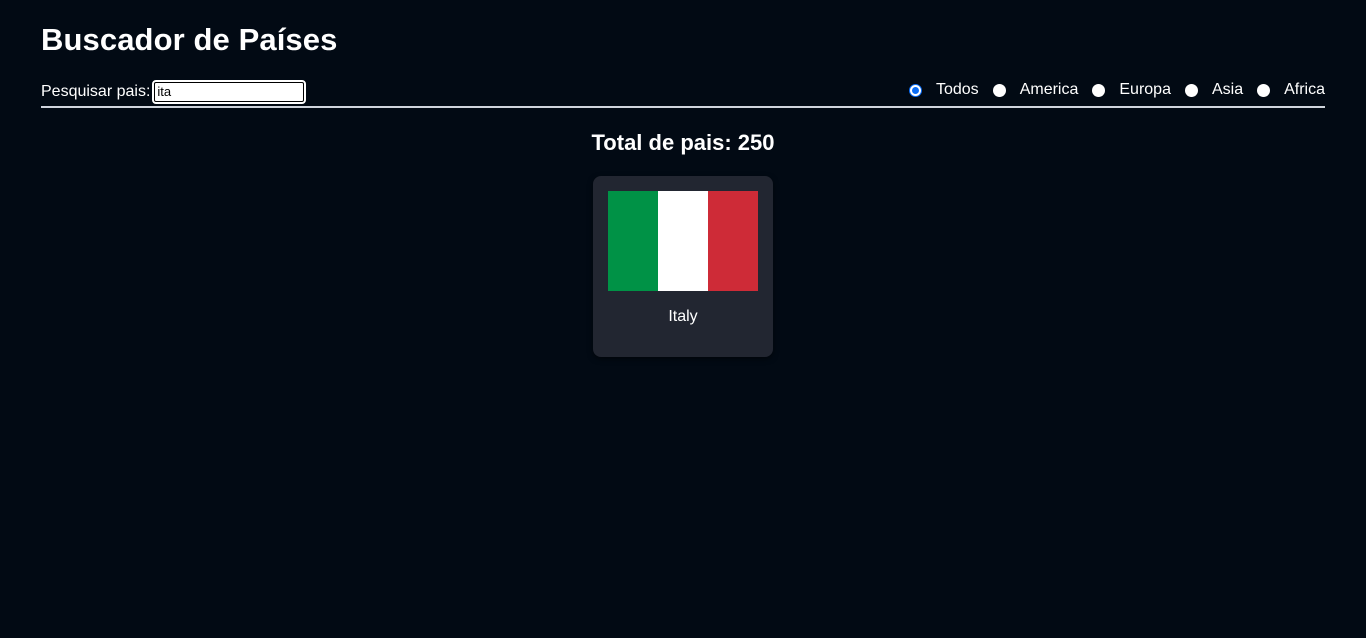 This screenshot has width=1366, height=638. Describe the element at coordinates (1049, 89) in the screenshot. I see `filter-label-america: America` at that location.